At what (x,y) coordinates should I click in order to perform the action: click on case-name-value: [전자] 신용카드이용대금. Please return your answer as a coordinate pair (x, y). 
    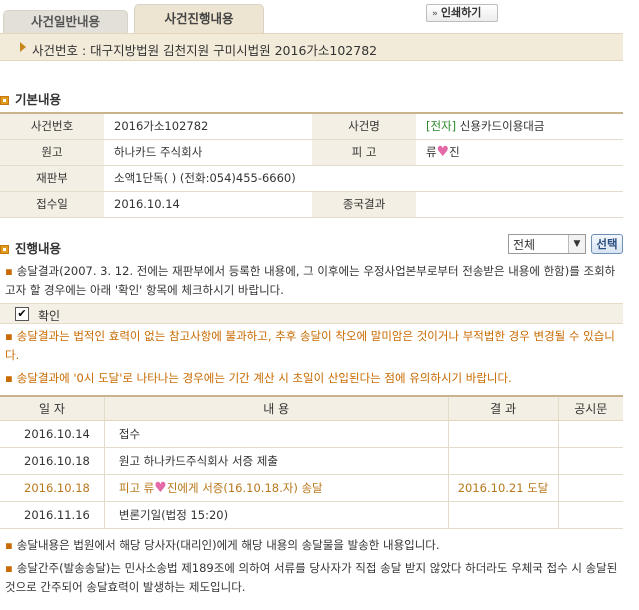
    Looking at the image, I should click on (519, 126).